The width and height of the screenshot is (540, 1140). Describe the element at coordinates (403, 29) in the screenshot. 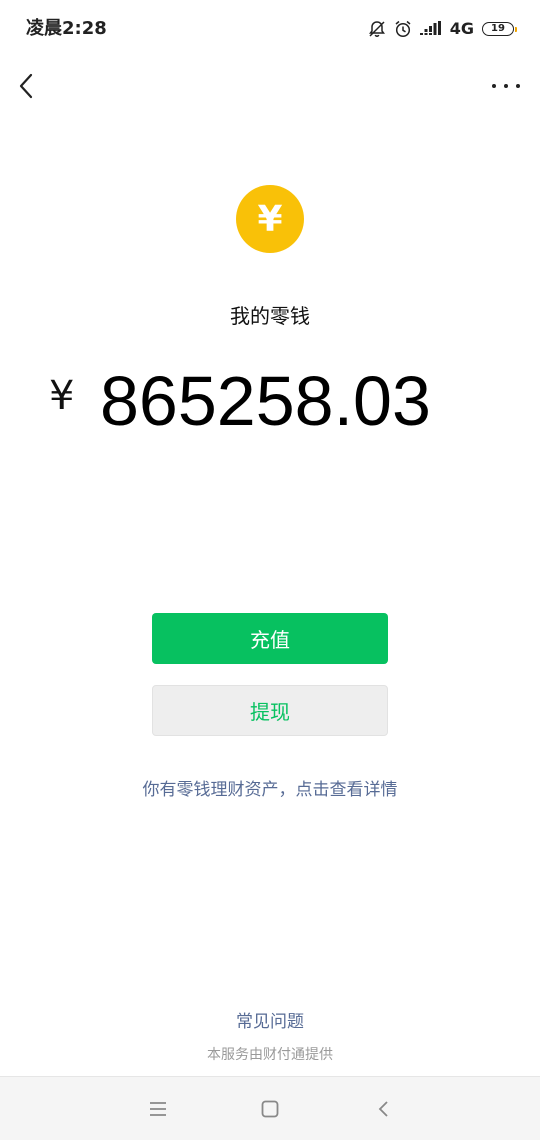

I see `alarm-icon` at that location.